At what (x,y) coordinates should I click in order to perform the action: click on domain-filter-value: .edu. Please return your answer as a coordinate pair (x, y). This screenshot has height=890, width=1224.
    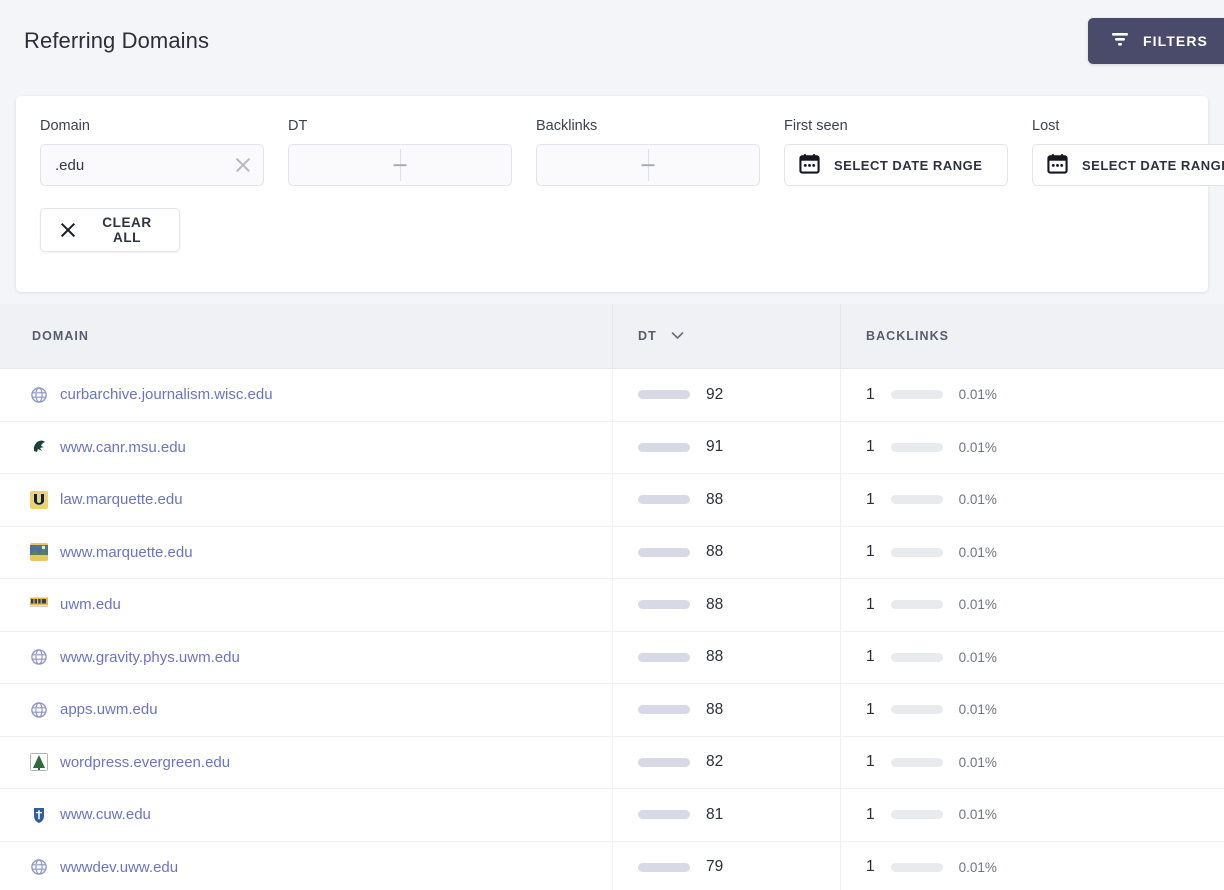
    Looking at the image, I should click on (70, 165).